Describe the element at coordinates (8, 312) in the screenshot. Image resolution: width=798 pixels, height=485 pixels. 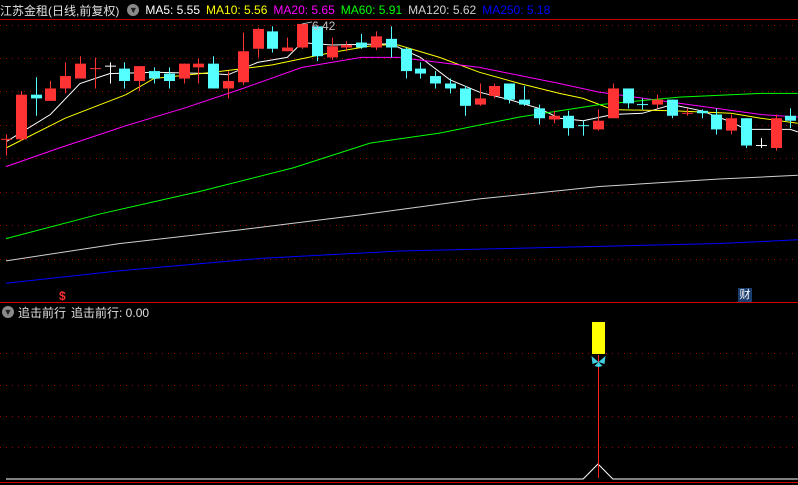
I see `chevron-down-icon: ▼` at that location.